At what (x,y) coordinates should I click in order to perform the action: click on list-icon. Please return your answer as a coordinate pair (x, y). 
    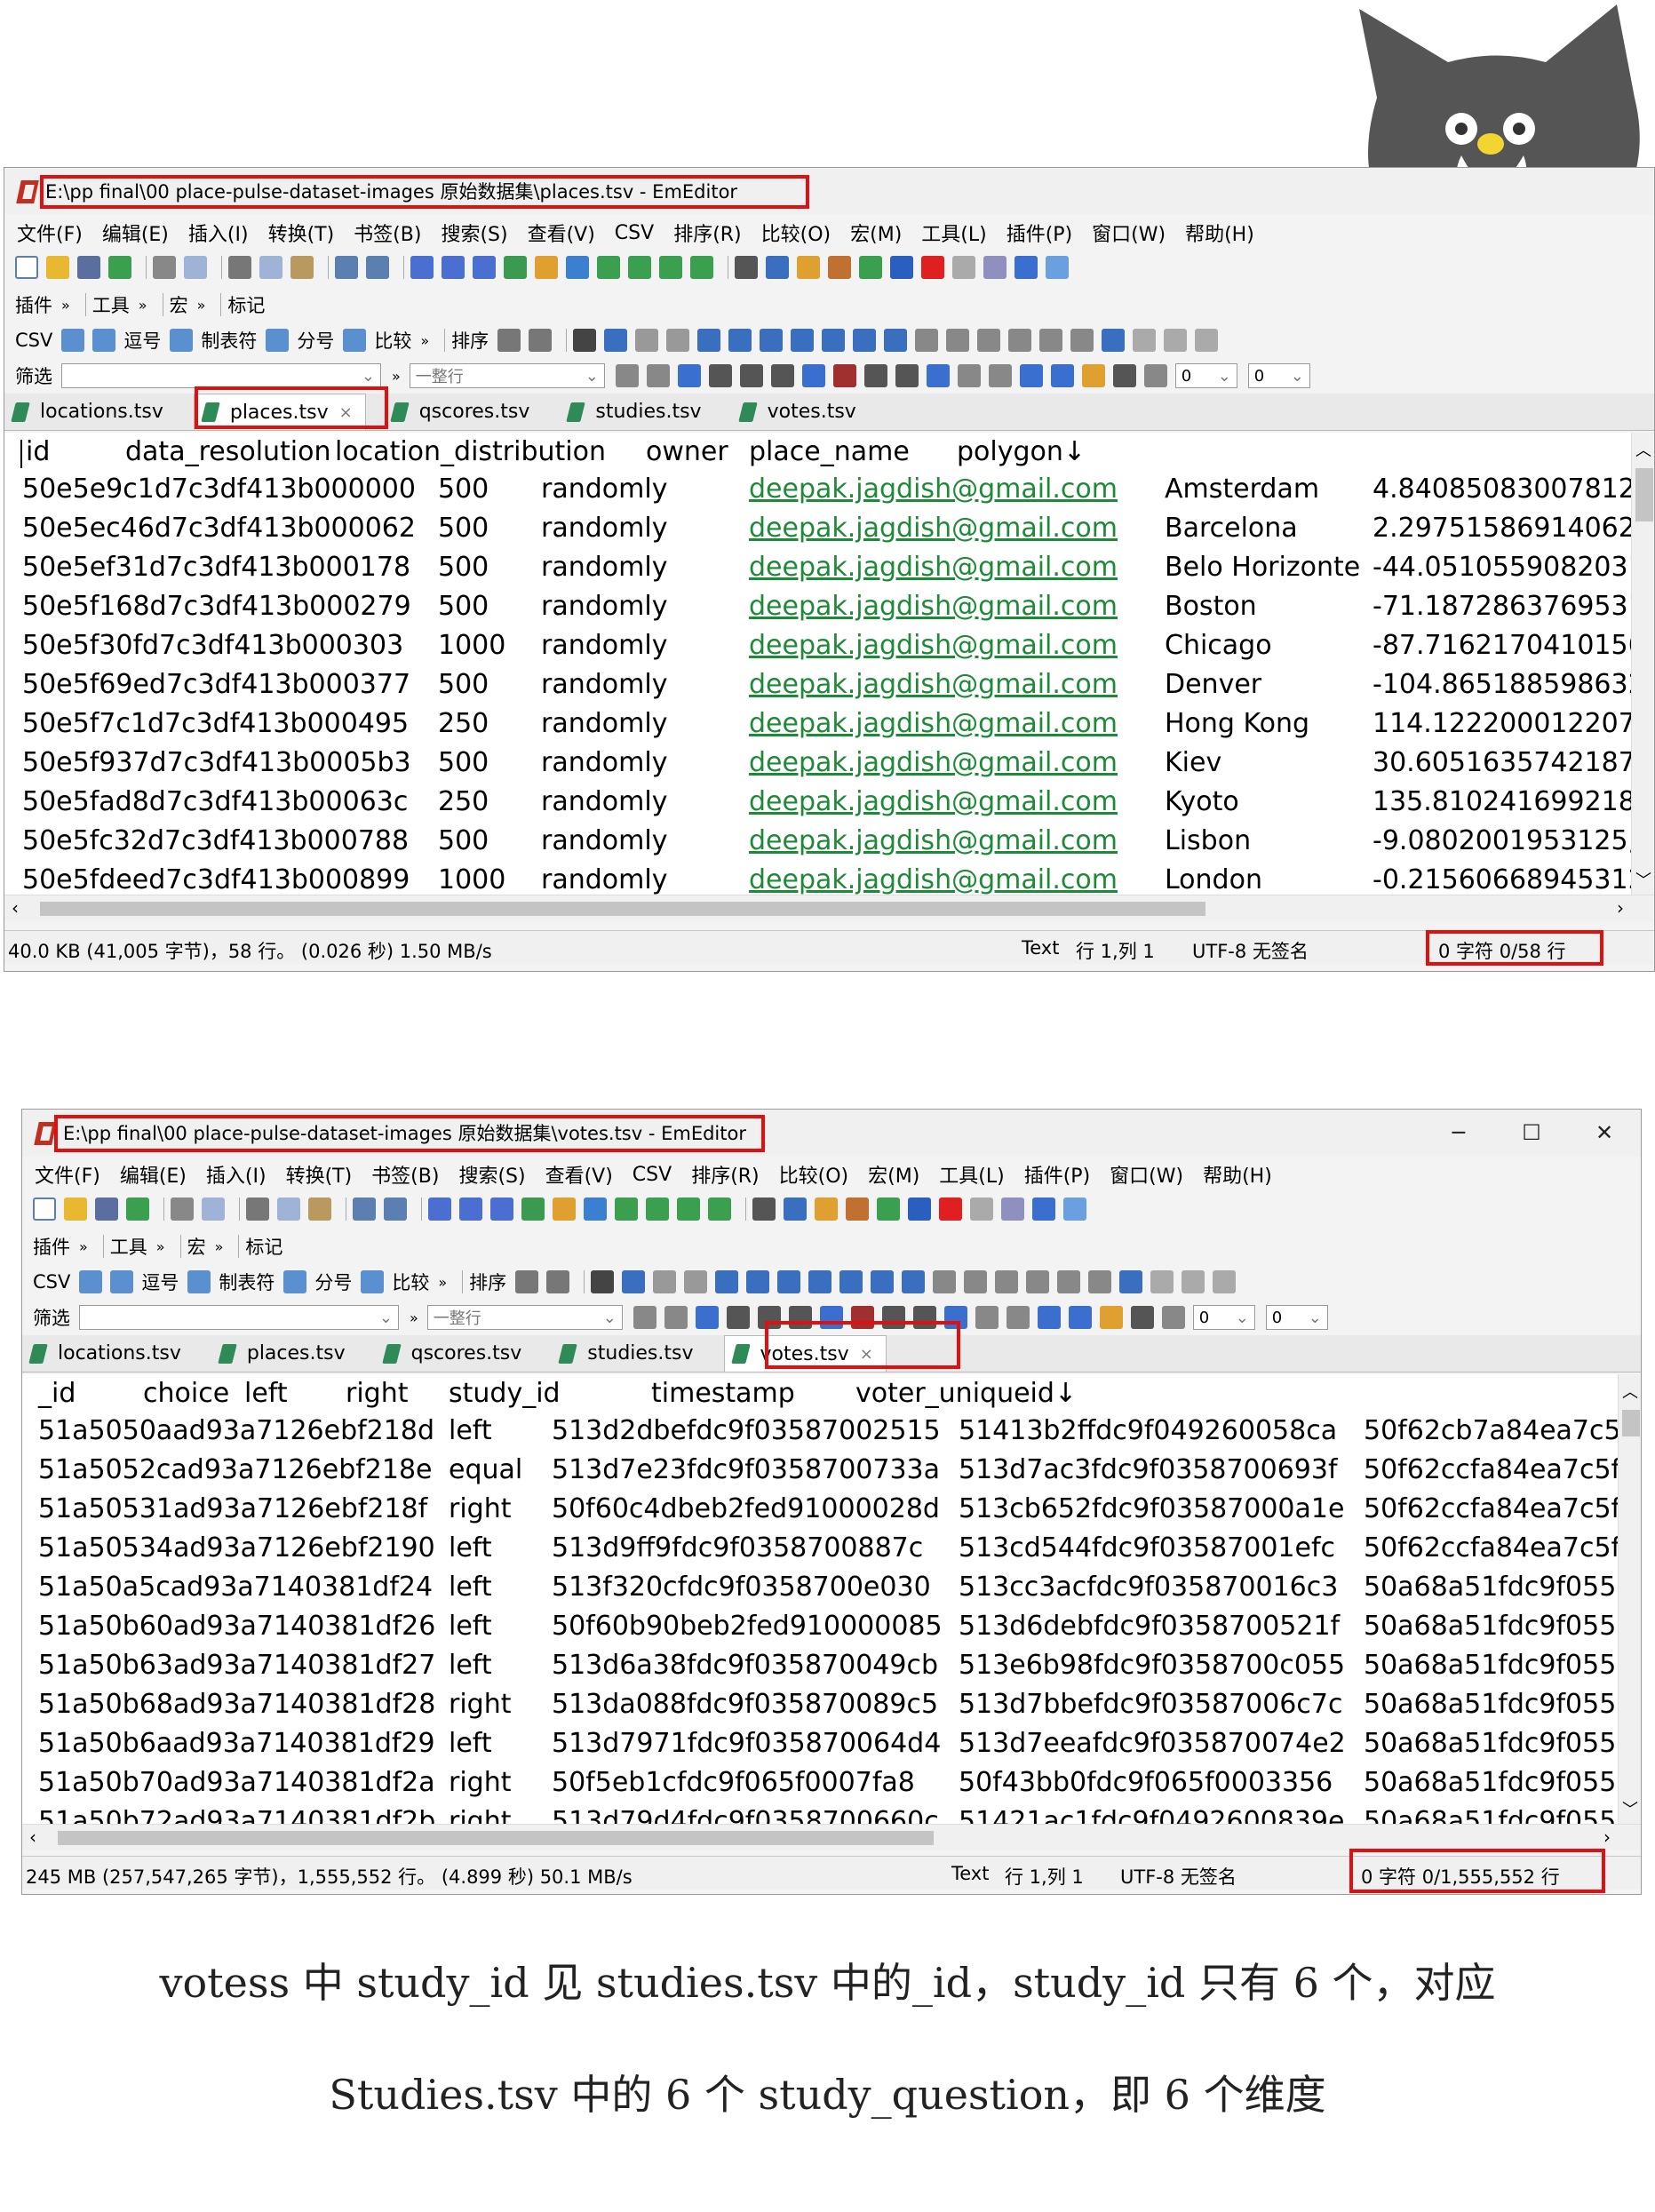
    Looking at the image, I should click on (1018, 1318).